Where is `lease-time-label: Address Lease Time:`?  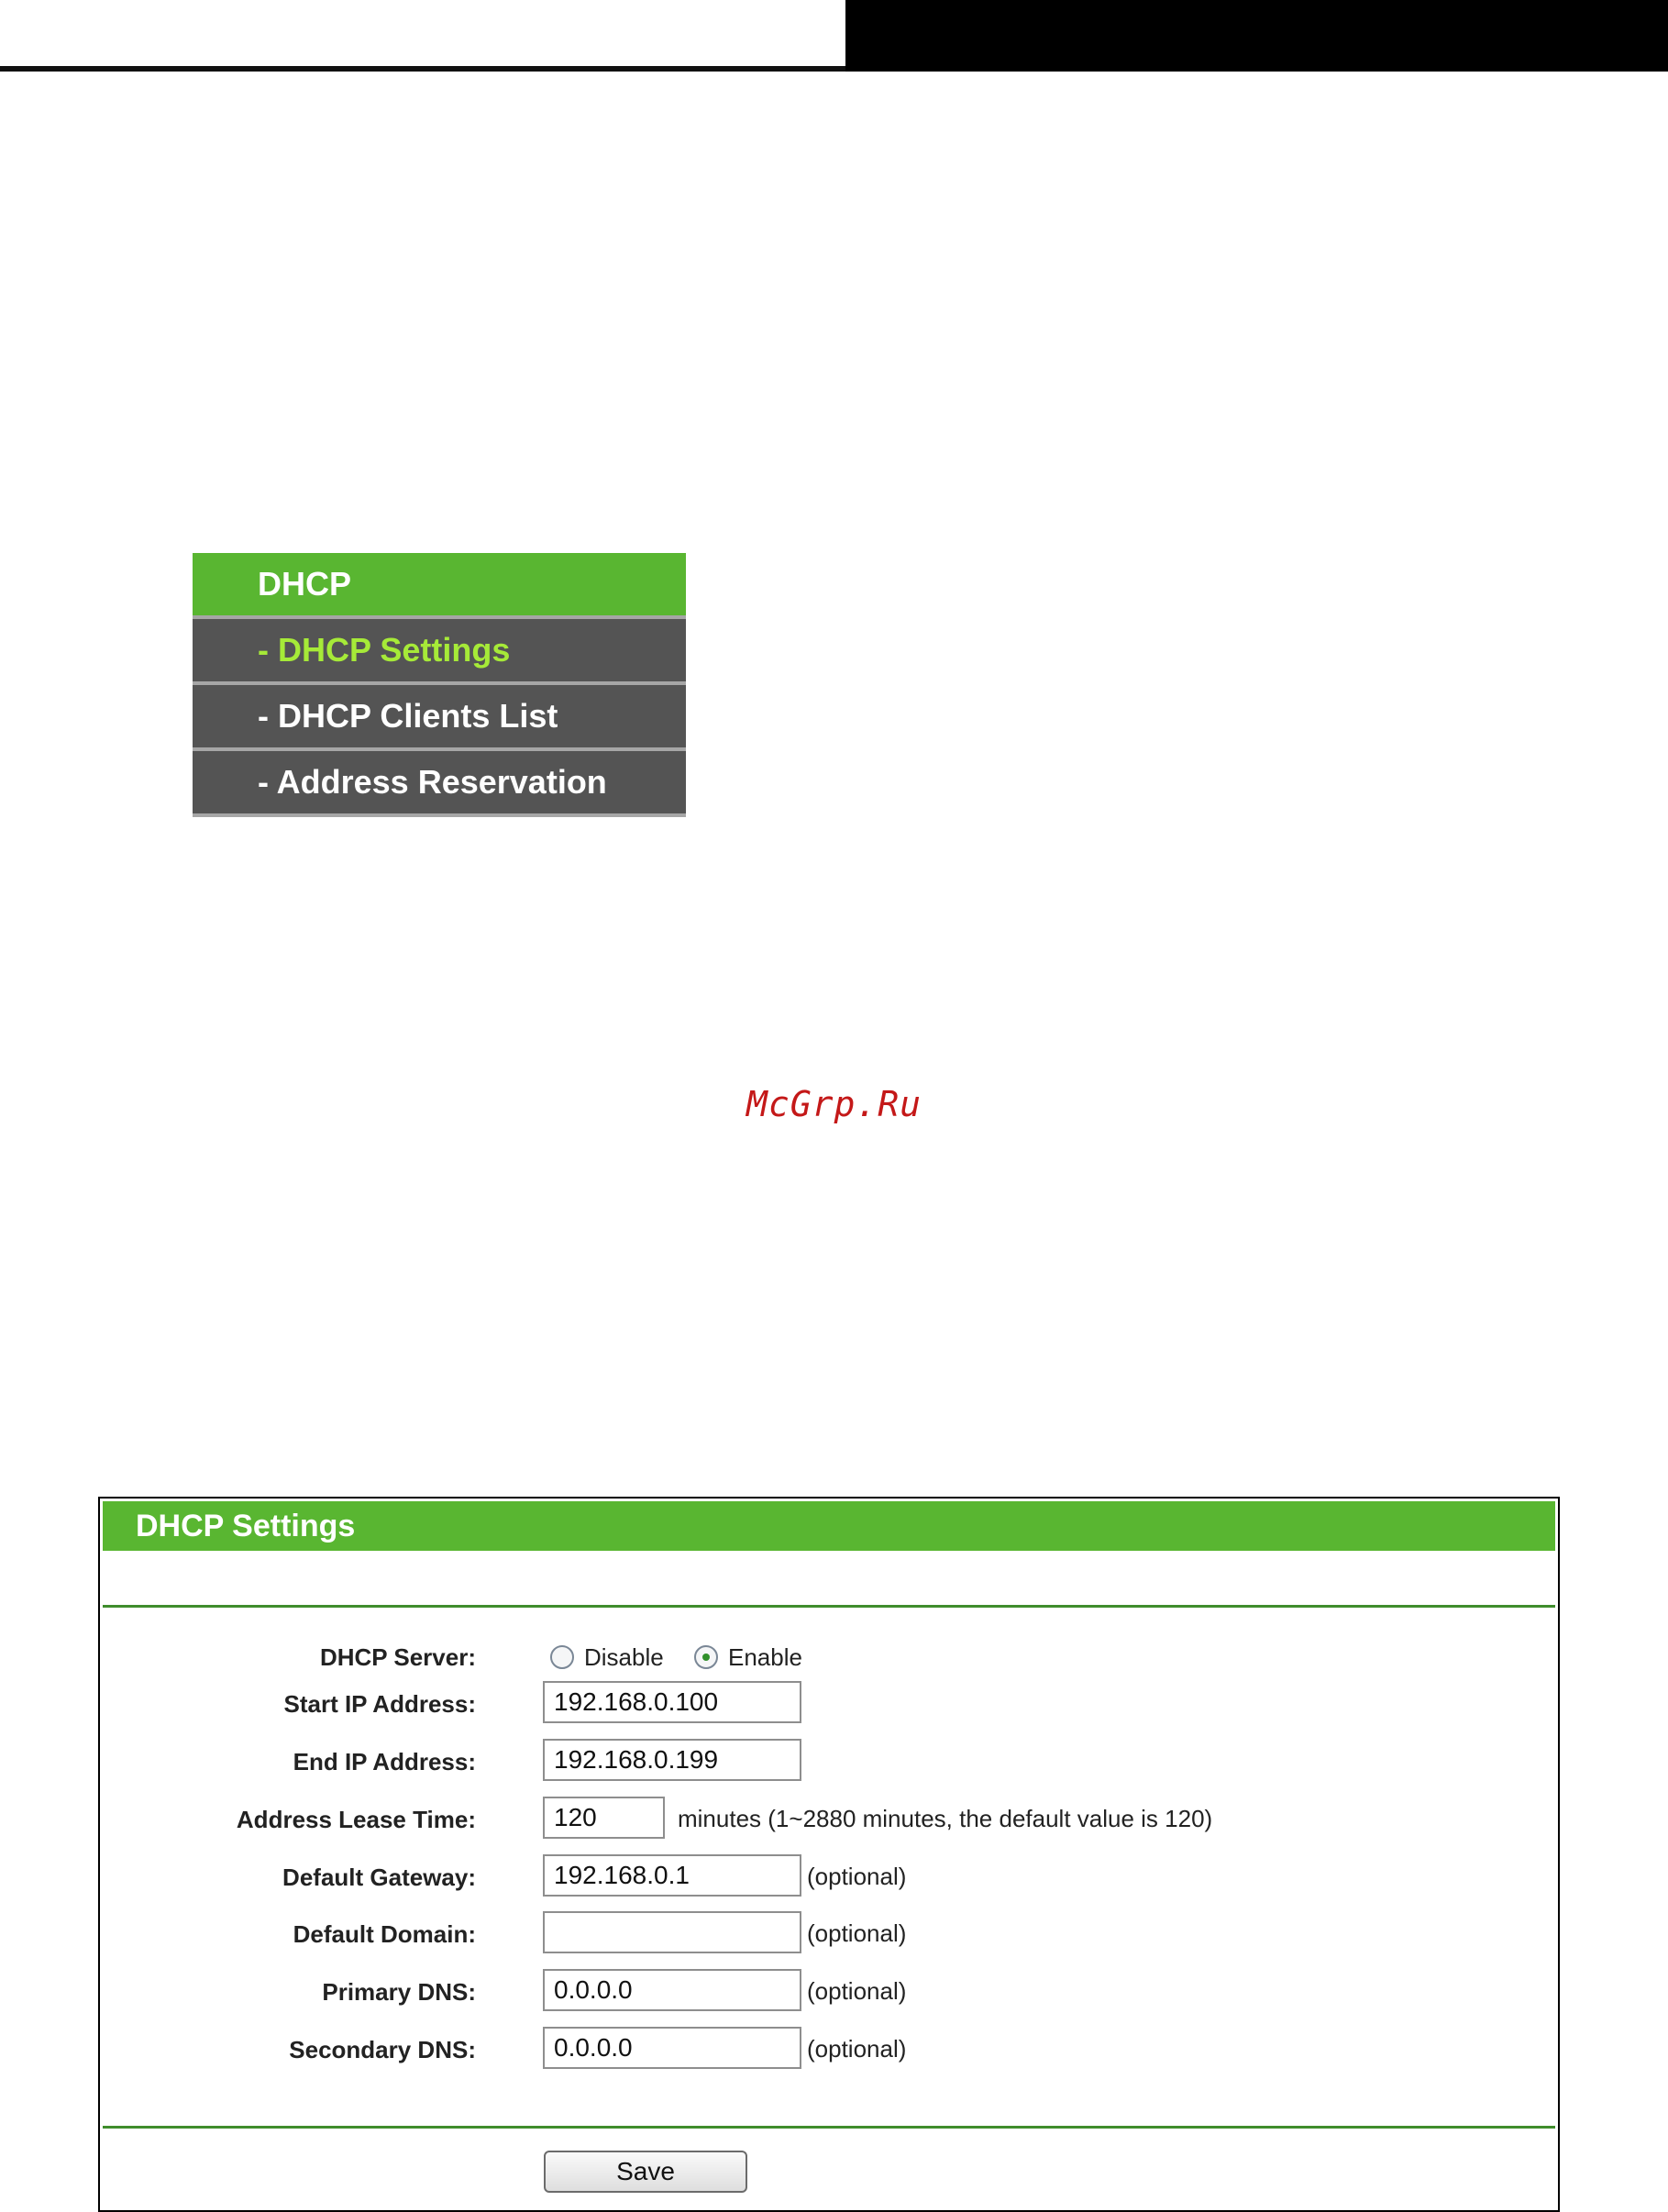
lease-time-label: Address Lease Time: is located at coordinates (356, 1820).